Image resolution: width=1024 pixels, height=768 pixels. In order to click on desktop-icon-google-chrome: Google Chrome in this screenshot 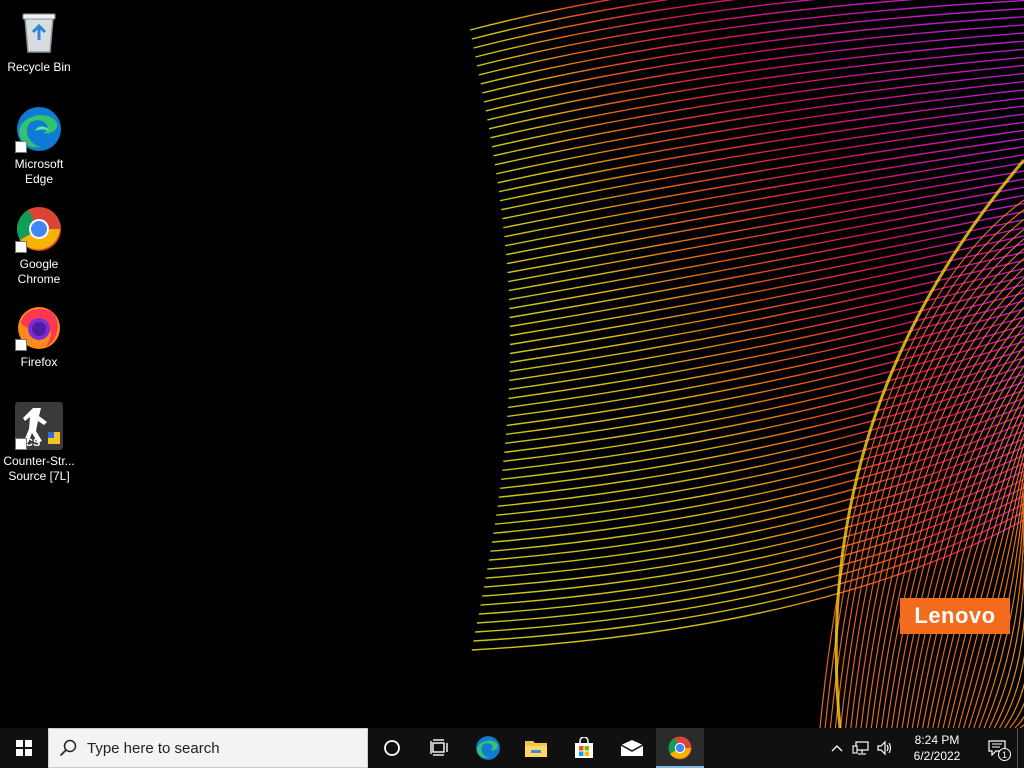, I will do `click(39, 246)`.